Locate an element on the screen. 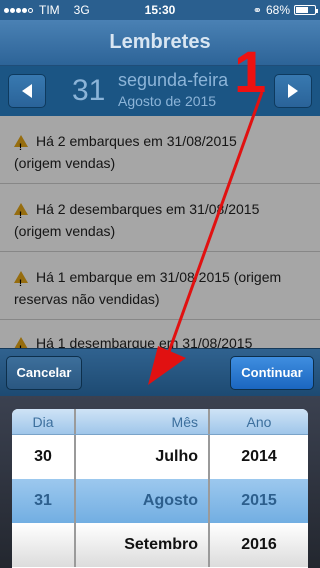  picker-header: Dia Mês Ano is located at coordinates (160, 422).